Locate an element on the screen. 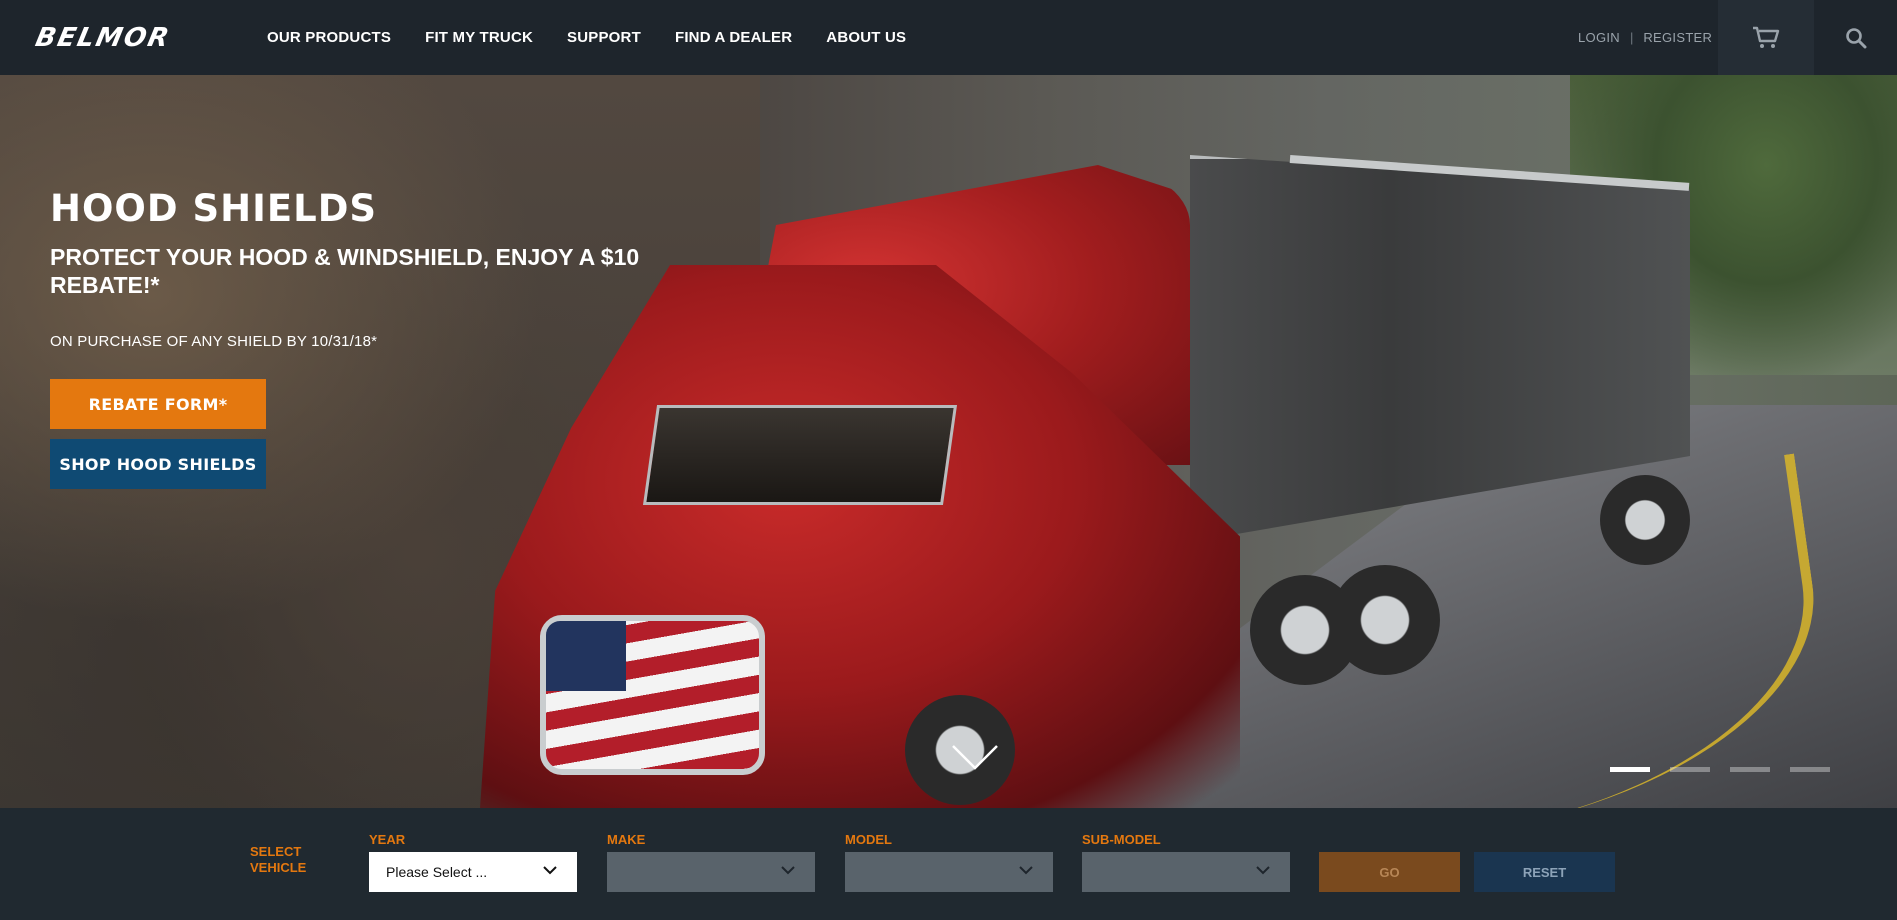  slider-pagination is located at coordinates (1720, 769).